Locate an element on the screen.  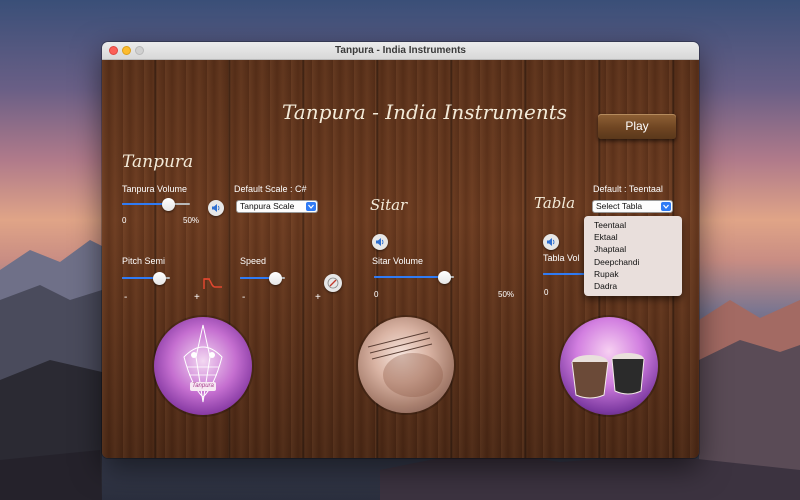
tabla-select: Select Tabla is located at coordinates (632, 206).